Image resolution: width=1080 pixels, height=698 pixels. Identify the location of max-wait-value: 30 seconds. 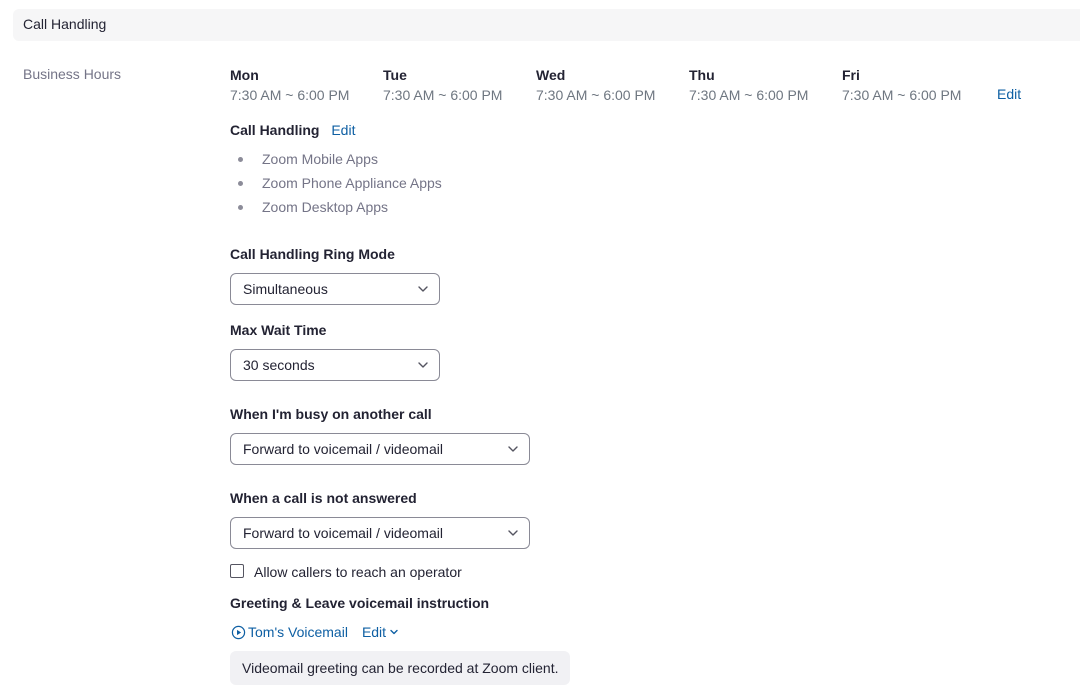
(279, 365).